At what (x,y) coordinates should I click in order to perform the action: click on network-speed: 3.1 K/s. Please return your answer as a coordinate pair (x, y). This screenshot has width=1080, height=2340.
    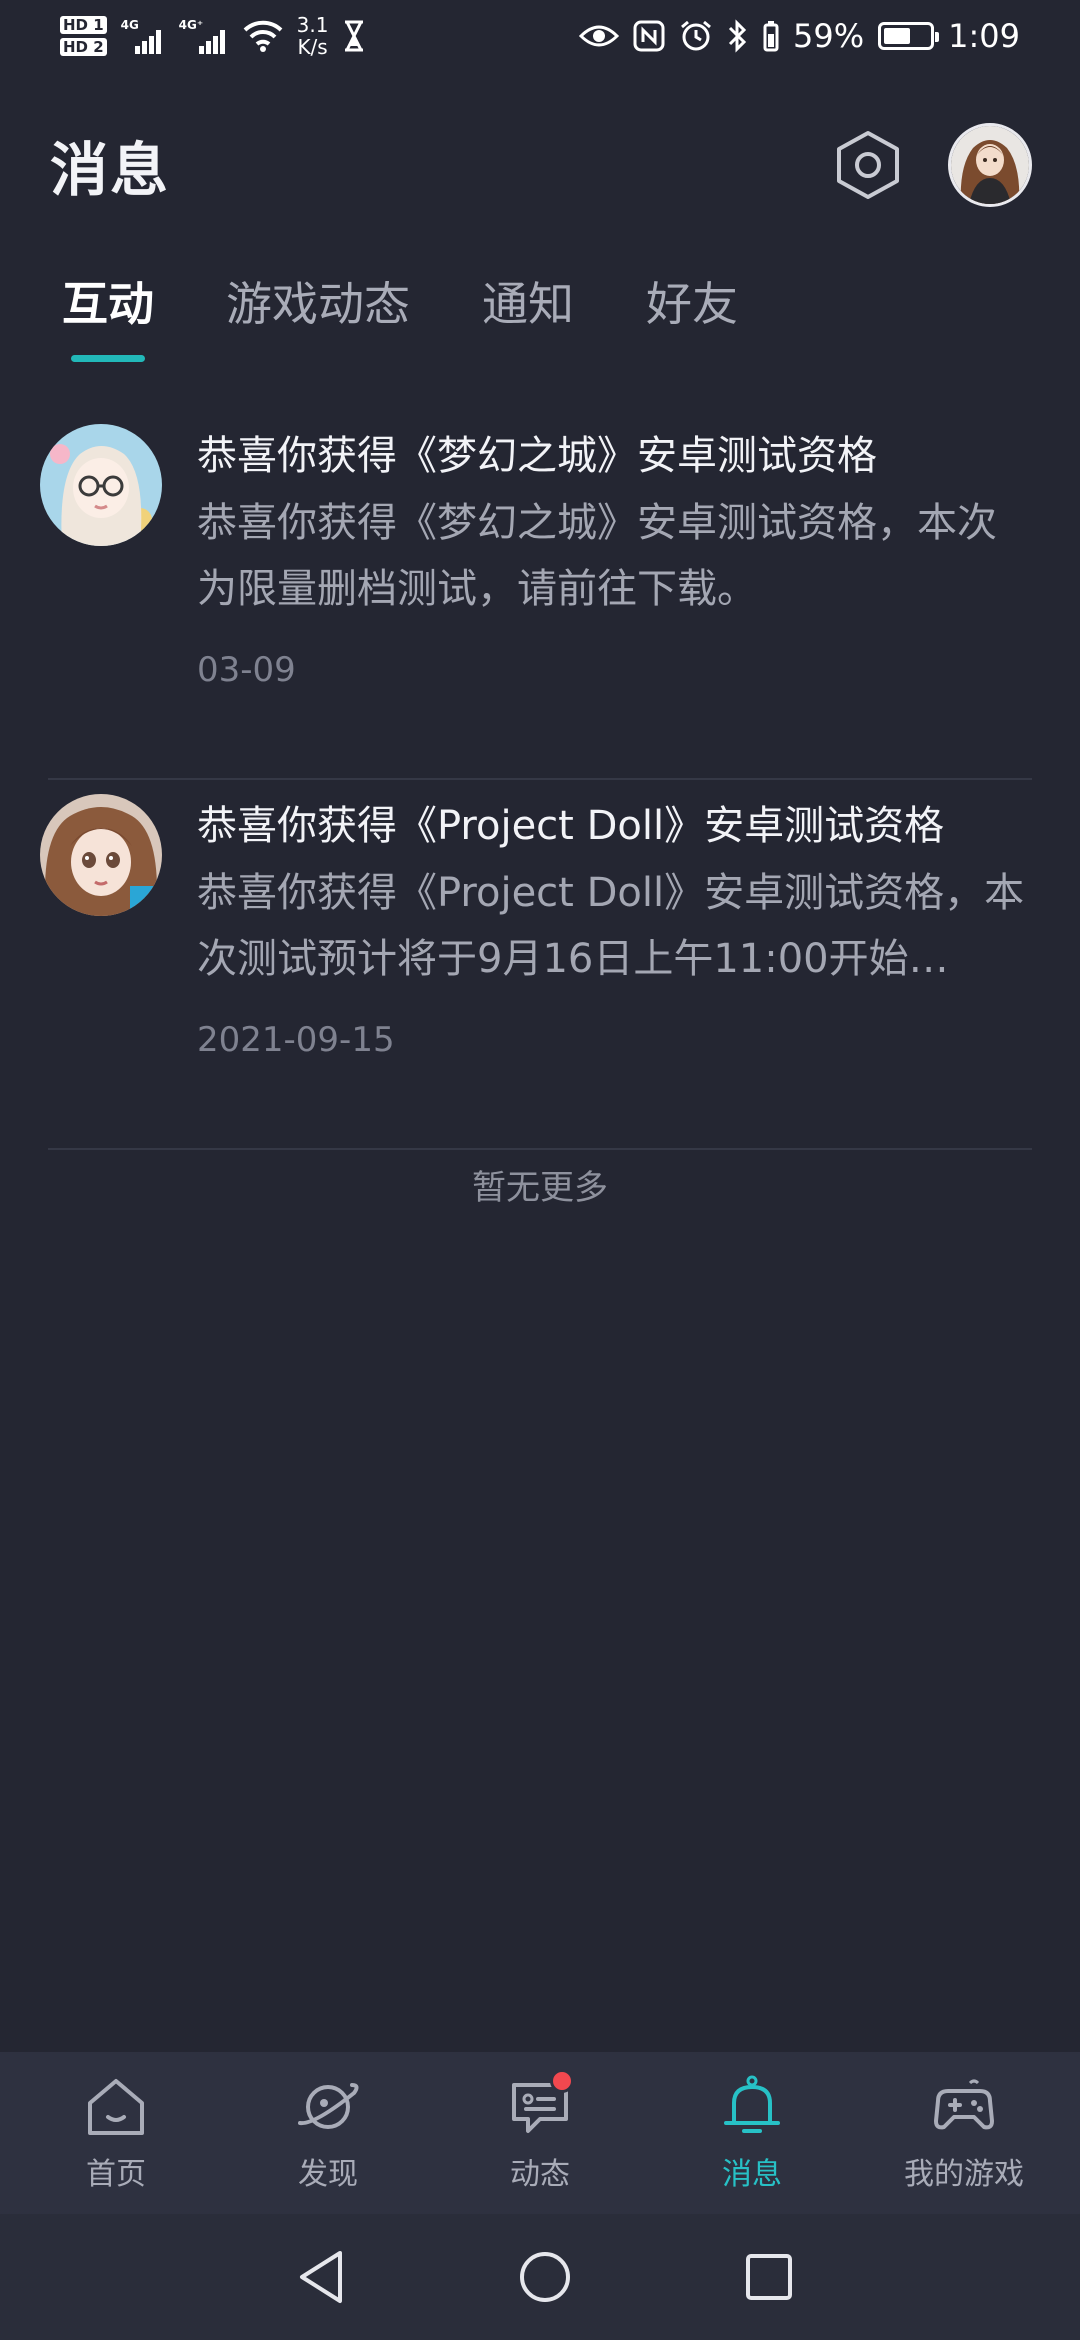
    Looking at the image, I should click on (313, 36).